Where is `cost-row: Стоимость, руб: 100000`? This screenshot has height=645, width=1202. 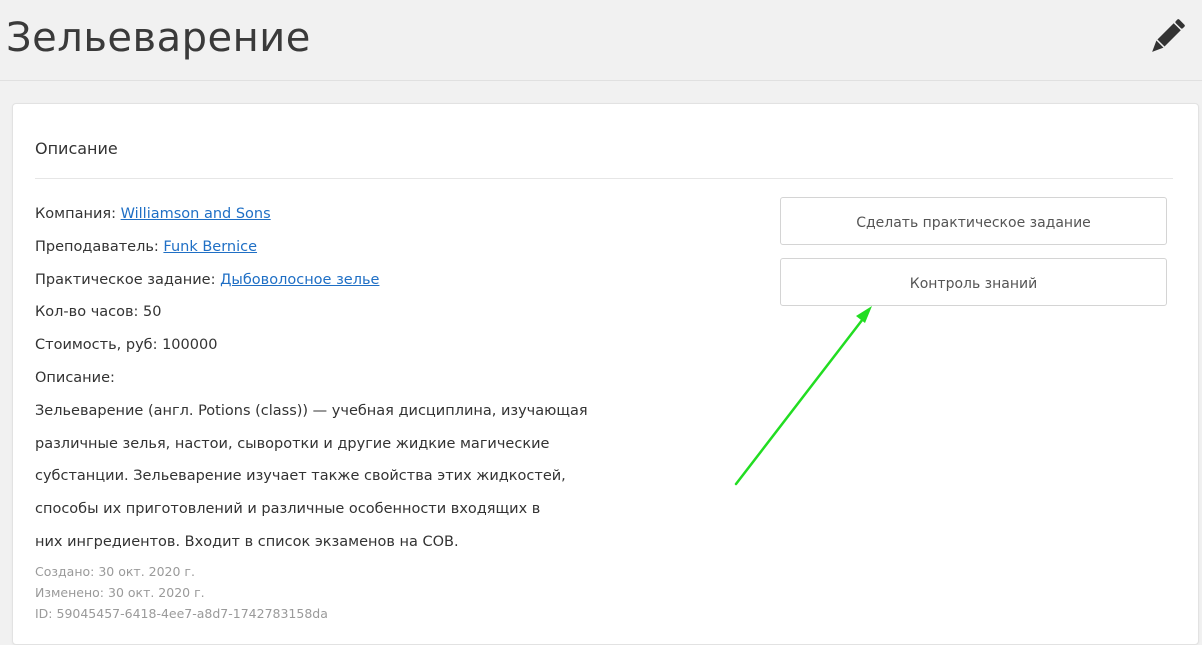 cost-row: Стоимость, руб: 100000 is located at coordinates (126, 345).